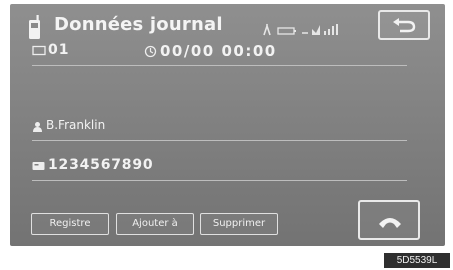 The height and width of the screenshot is (270, 453). I want to click on handset-icon, so click(390, 223).